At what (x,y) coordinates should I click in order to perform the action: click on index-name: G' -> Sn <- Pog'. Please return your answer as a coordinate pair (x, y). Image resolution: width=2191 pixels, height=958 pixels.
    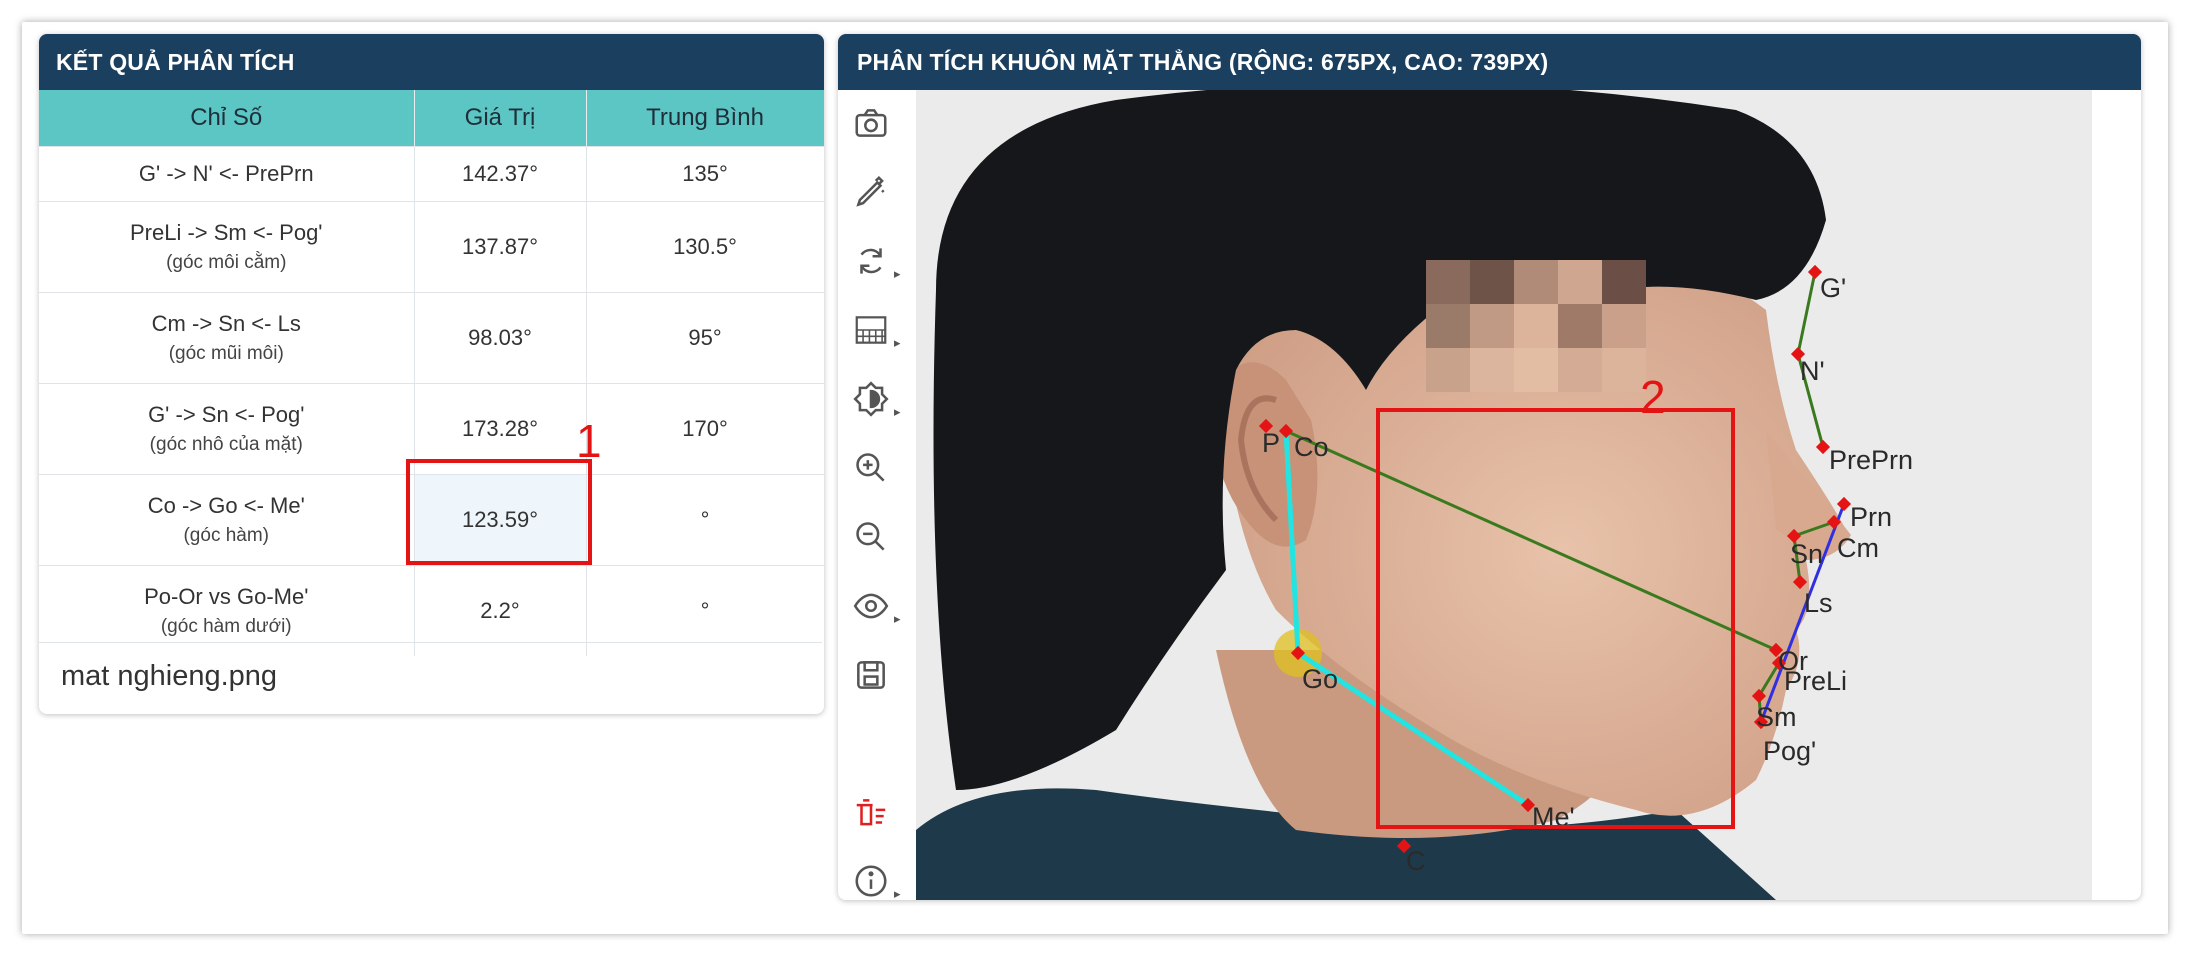
    Looking at the image, I should click on (226, 414).